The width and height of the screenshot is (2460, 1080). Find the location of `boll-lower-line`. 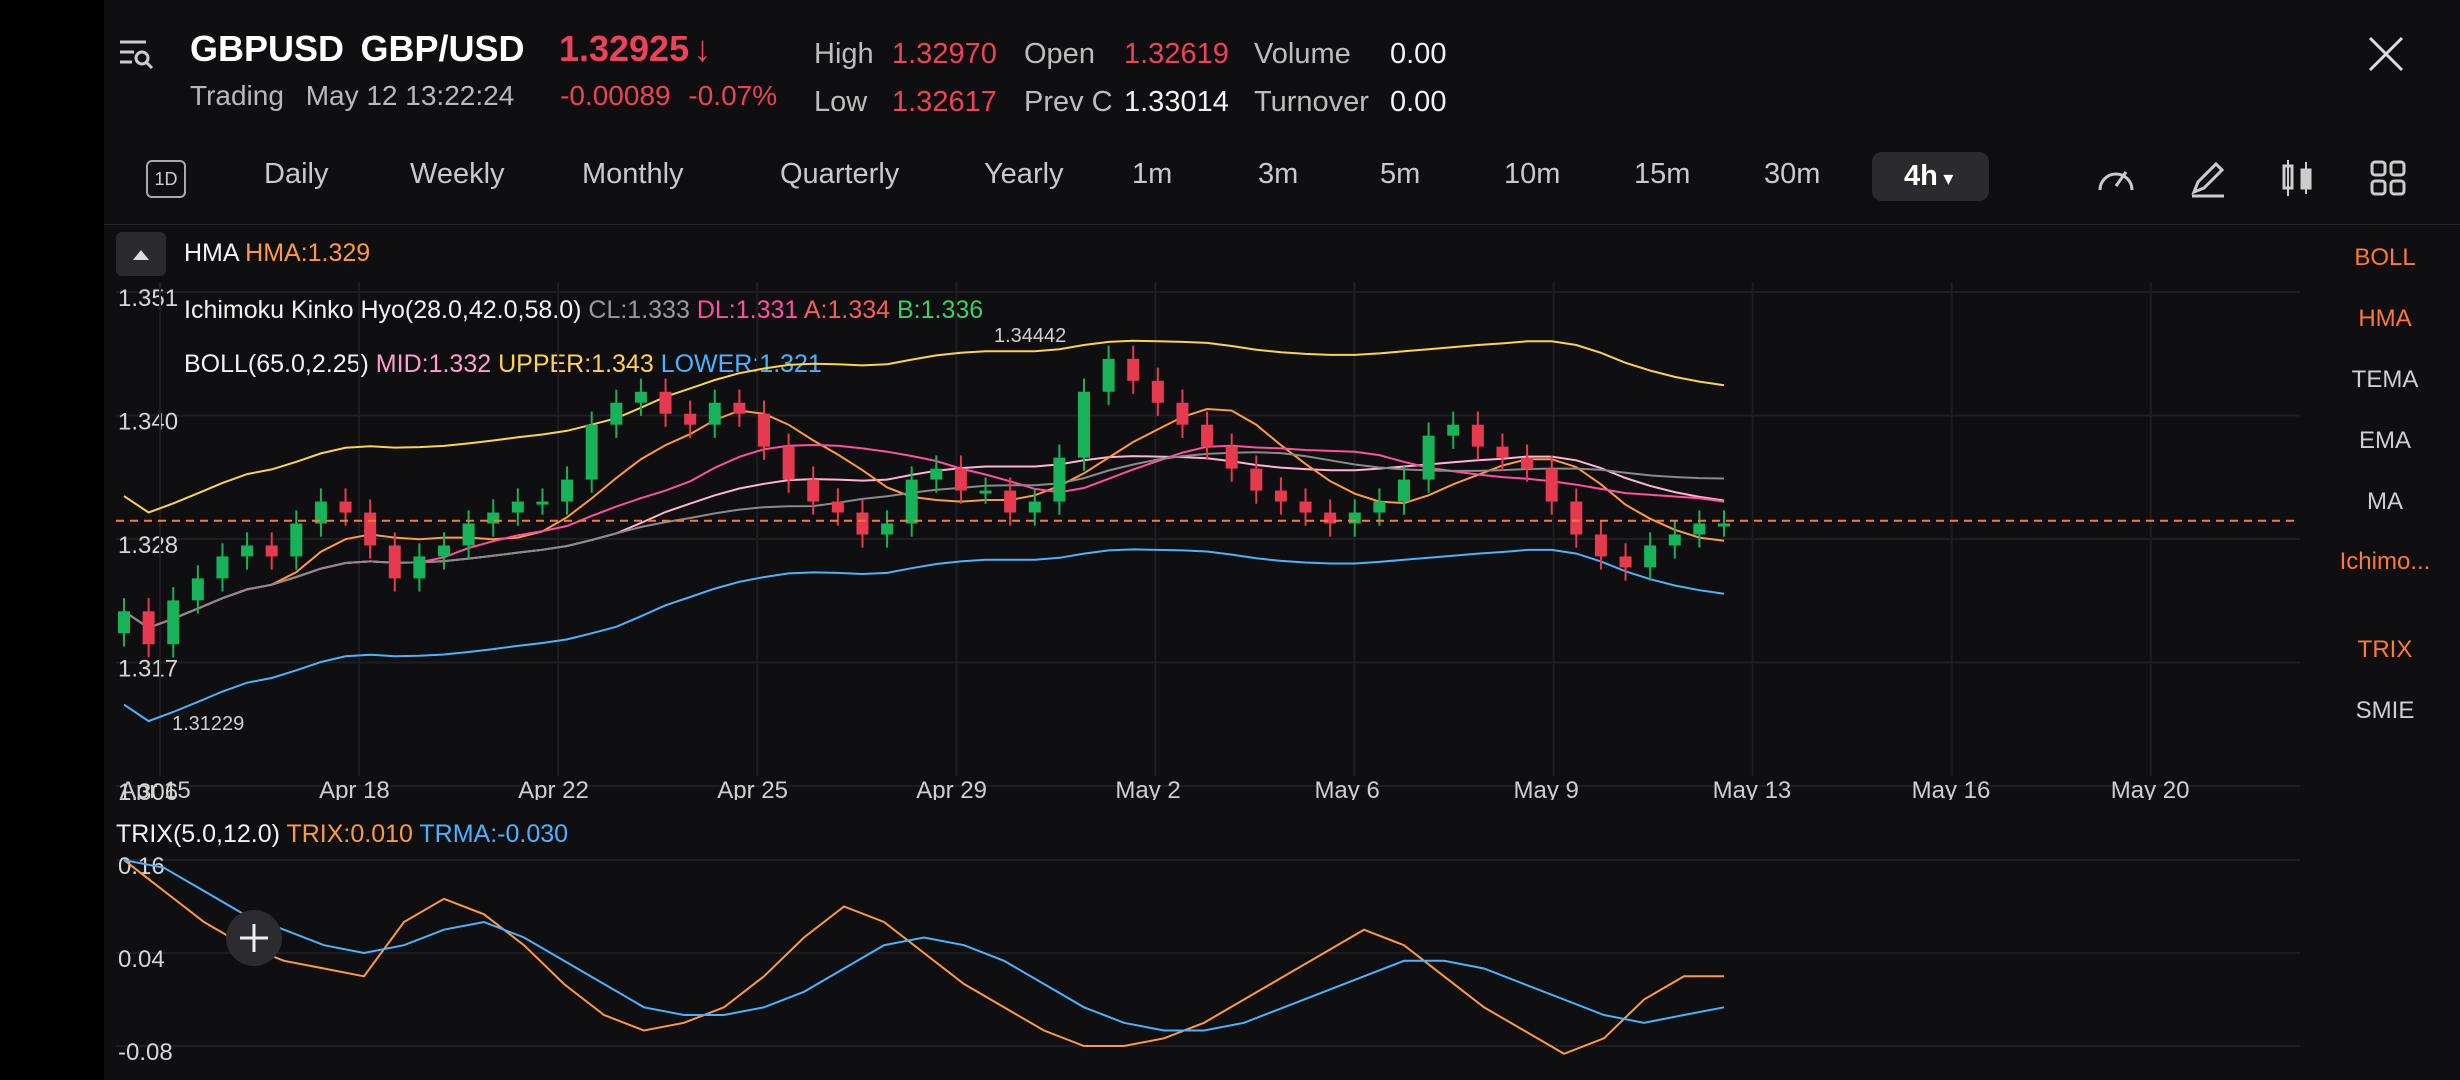

boll-lower-line is located at coordinates (924, 635).